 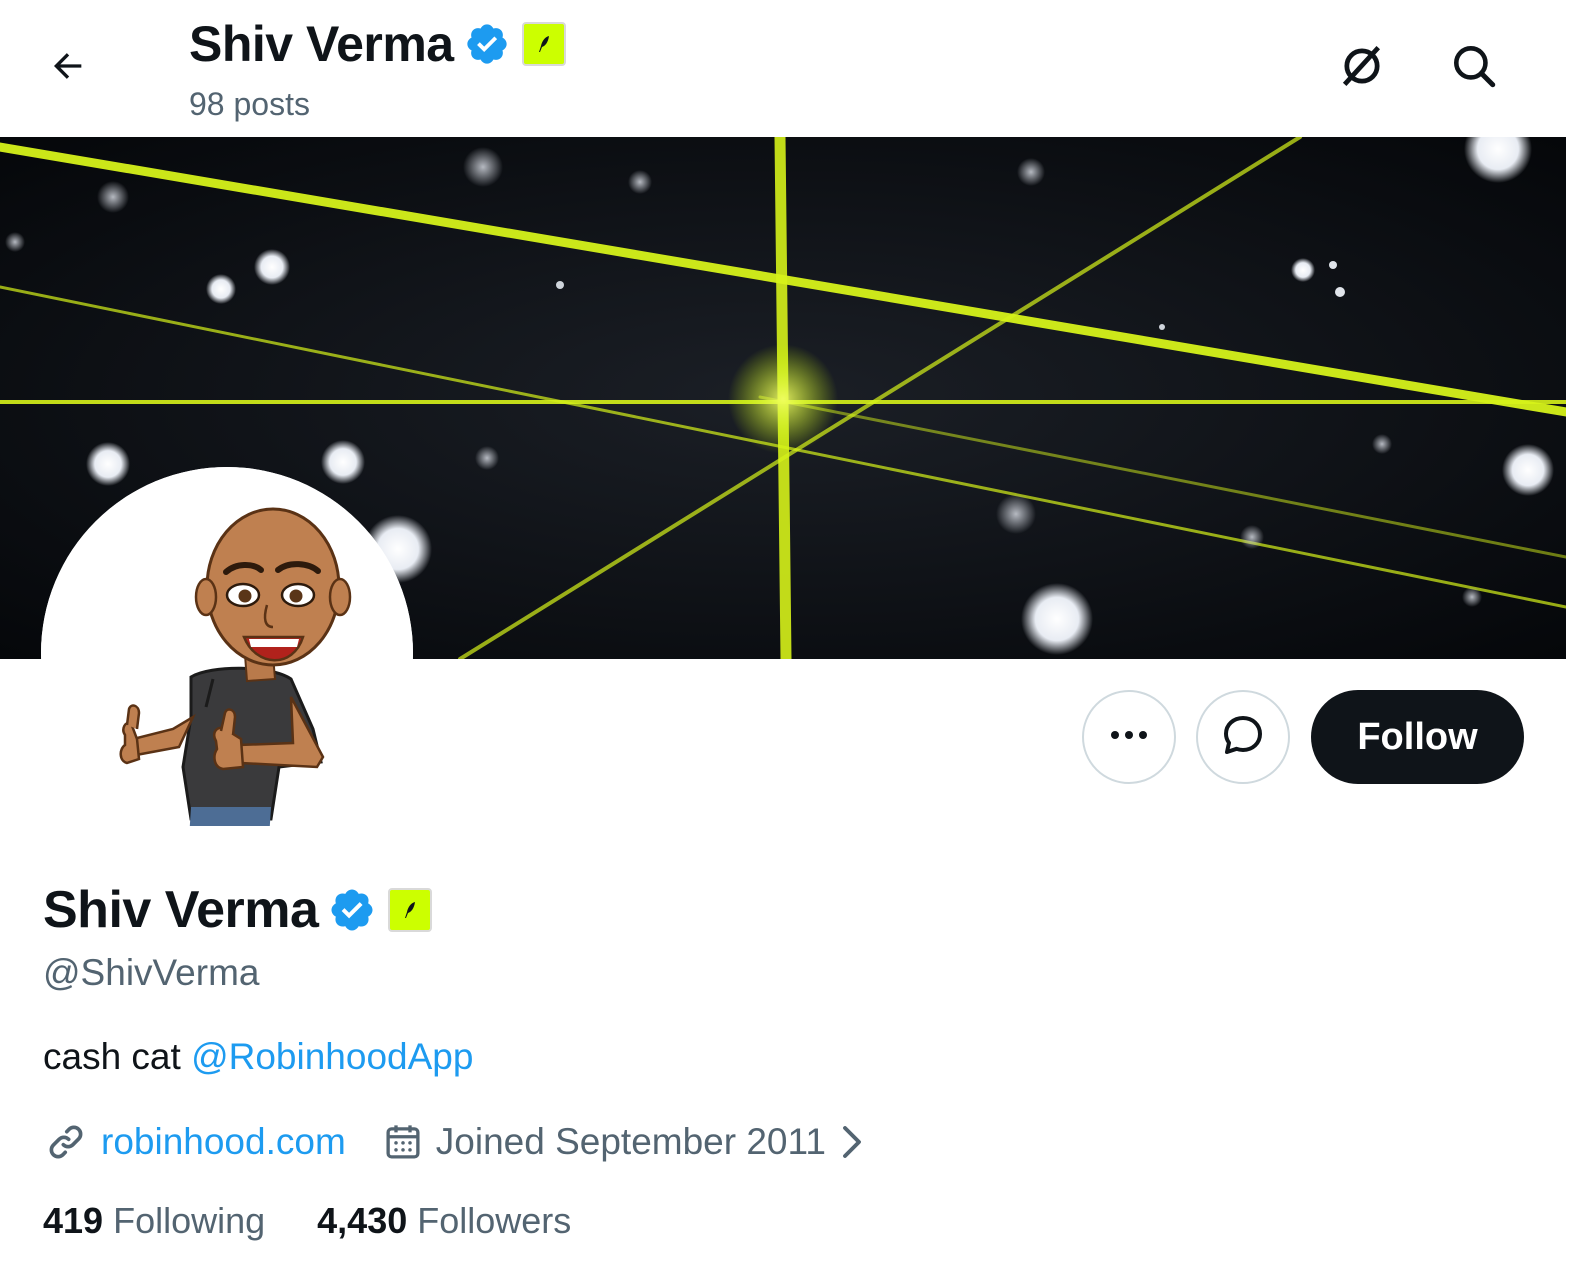 I want to click on profile-avatar, so click(x=227, y=653).